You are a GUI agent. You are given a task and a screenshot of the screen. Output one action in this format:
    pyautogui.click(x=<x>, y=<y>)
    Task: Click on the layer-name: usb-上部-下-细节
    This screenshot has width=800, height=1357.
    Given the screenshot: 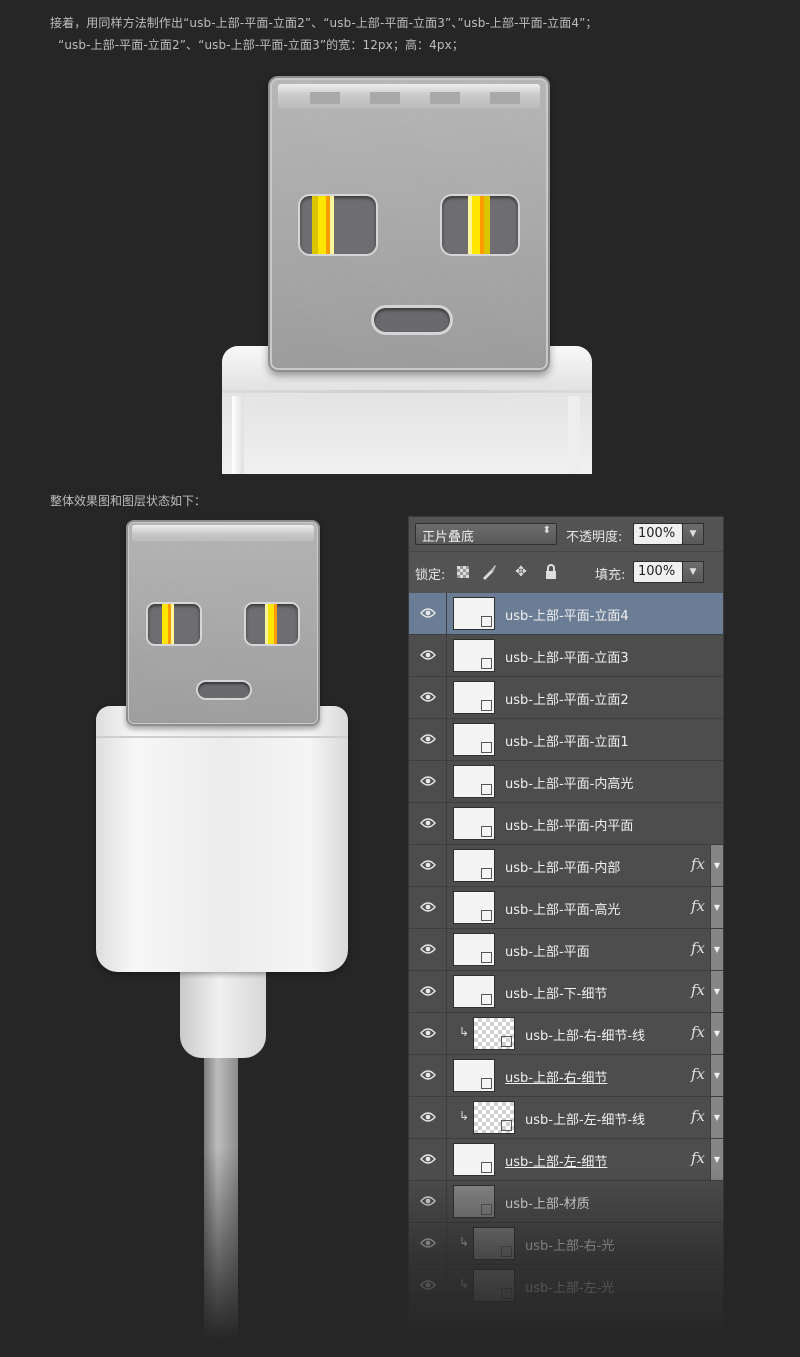 What is the action you would take?
    pyautogui.click(x=556, y=992)
    